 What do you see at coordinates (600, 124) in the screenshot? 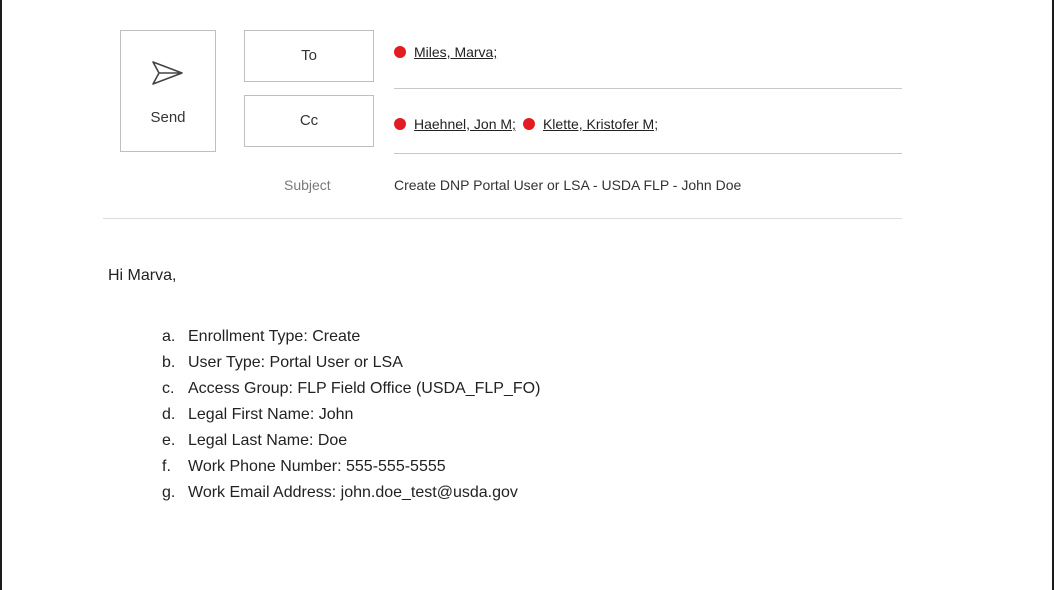
I see `recipient-klette-kristofer: Klette, Kristofer M;` at bounding box center [600, 124].